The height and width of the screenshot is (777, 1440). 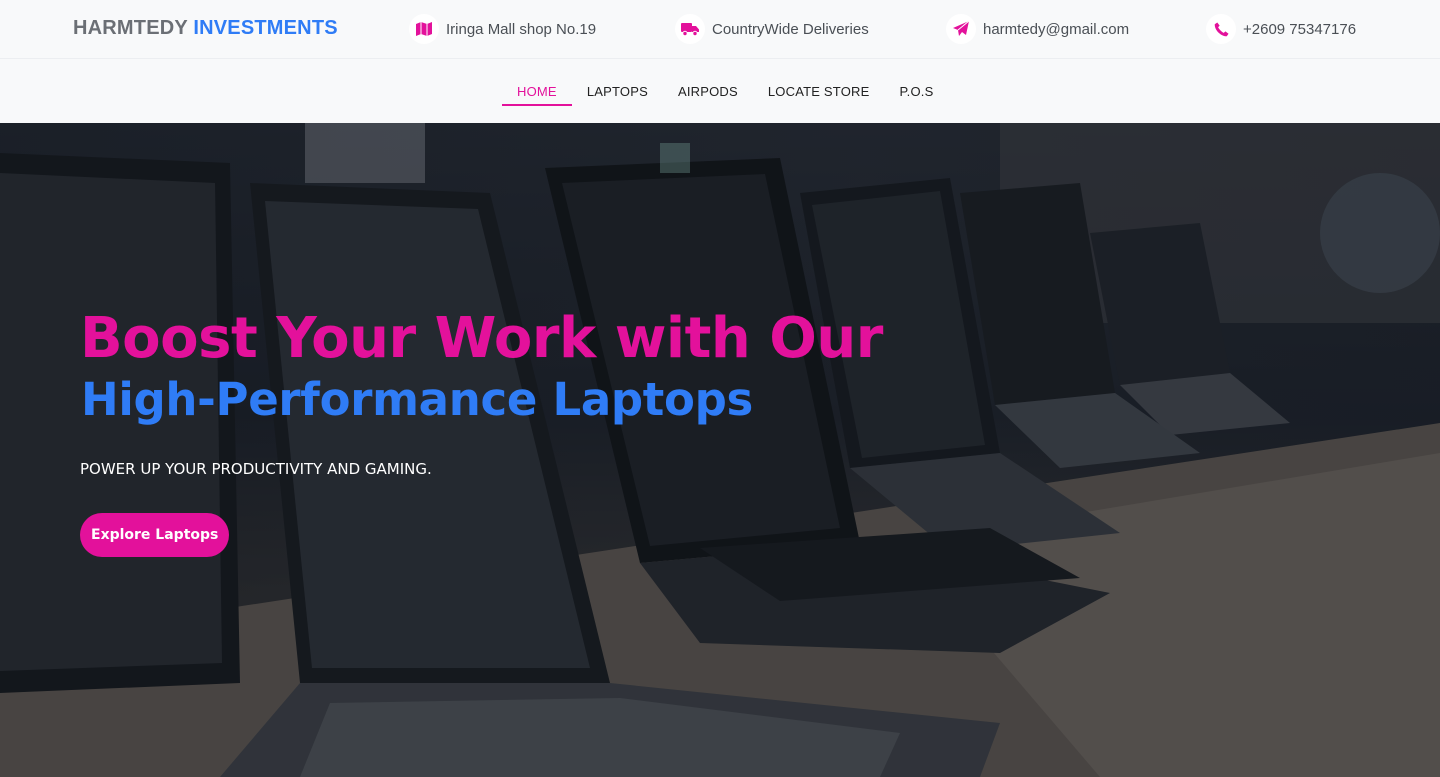 What do you see at coordinates (708, 91) in the screenshot?
I see `nav-item-airpods: AIRPODS` at bounding box center [708, 91].